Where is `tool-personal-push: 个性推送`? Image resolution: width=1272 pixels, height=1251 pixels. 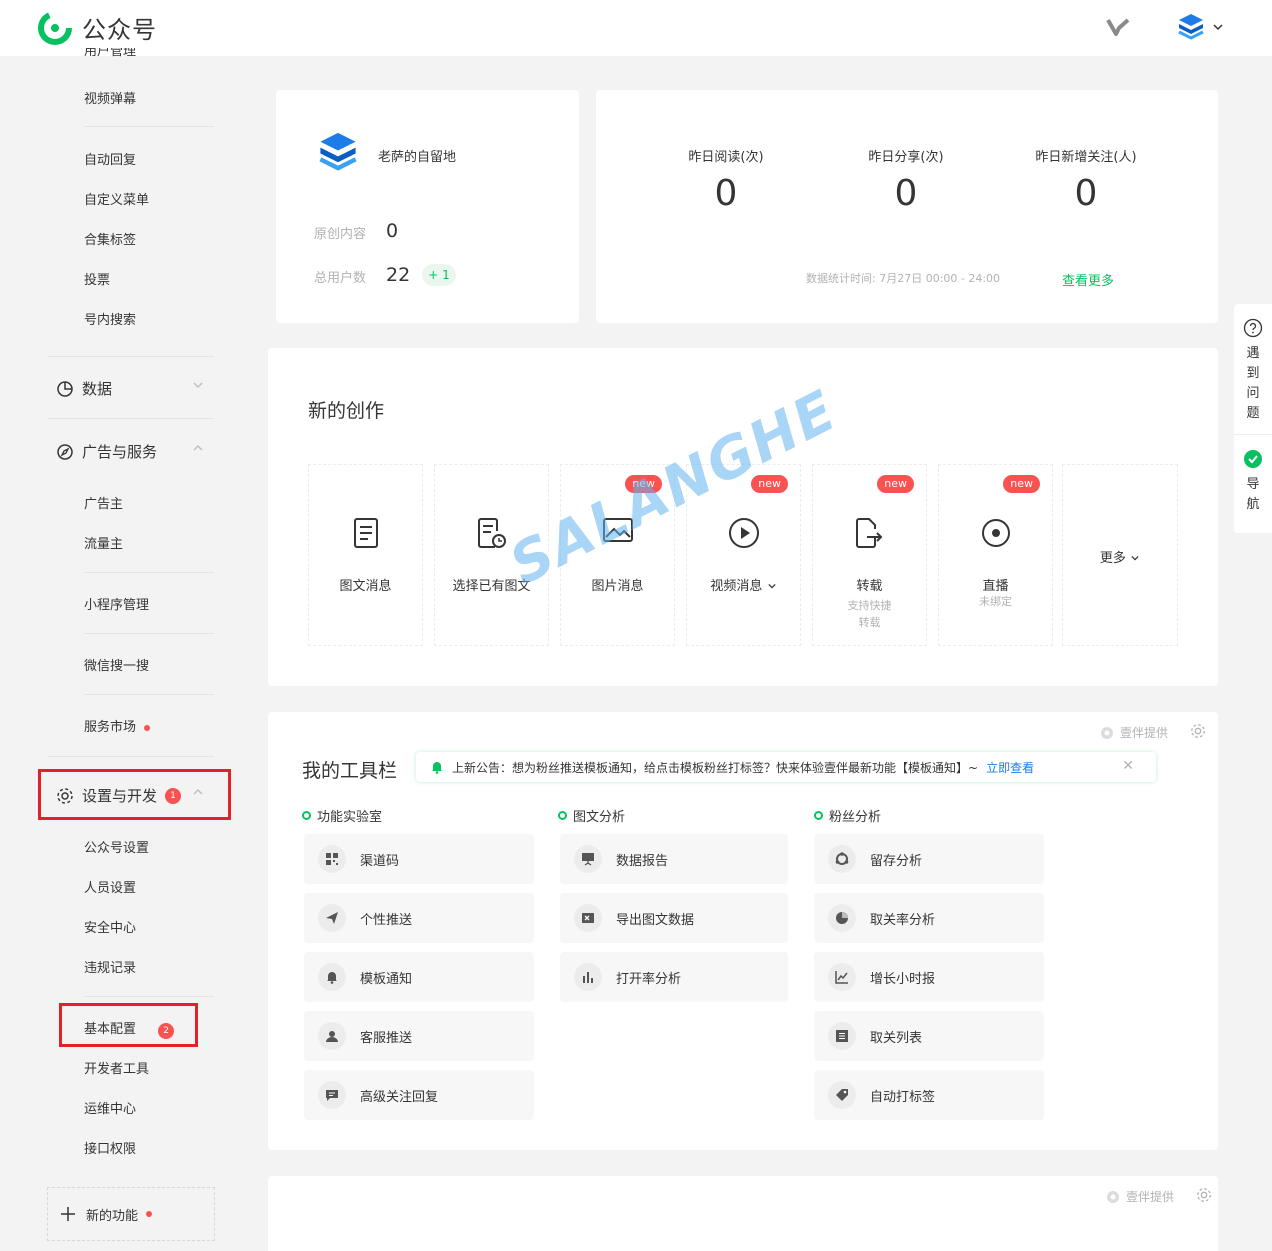 tool-personal-push: 个性推送 is located at coordinates (419, 918).